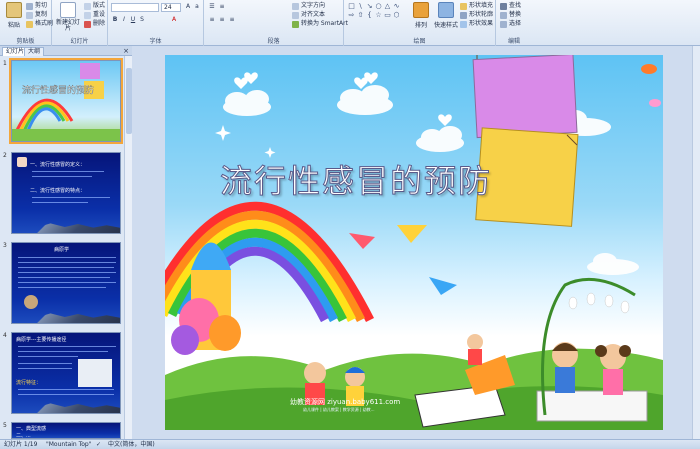 The width and height of the screenshot is (700, 449). I want to click on hexagon-shape-icon: ⬡, so click(396, 15).